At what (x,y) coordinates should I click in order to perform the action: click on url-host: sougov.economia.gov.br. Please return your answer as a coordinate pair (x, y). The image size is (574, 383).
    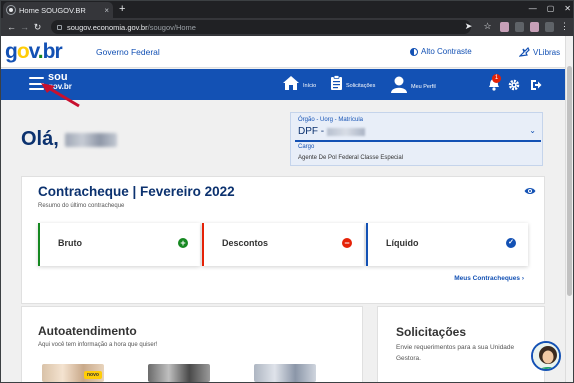
    Looking at the image, I should click on (107, 27).